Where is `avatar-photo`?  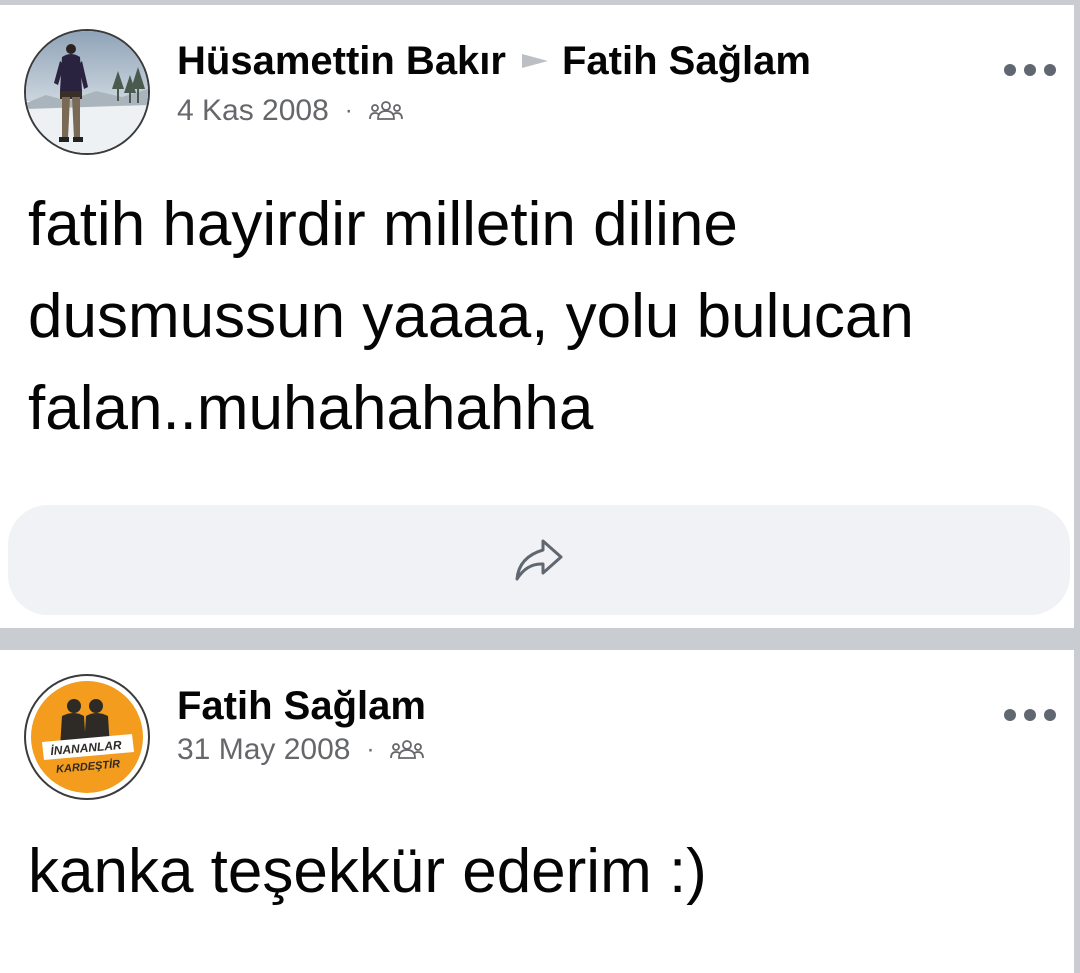
avatar-photo is located at coordinates (87, 92).